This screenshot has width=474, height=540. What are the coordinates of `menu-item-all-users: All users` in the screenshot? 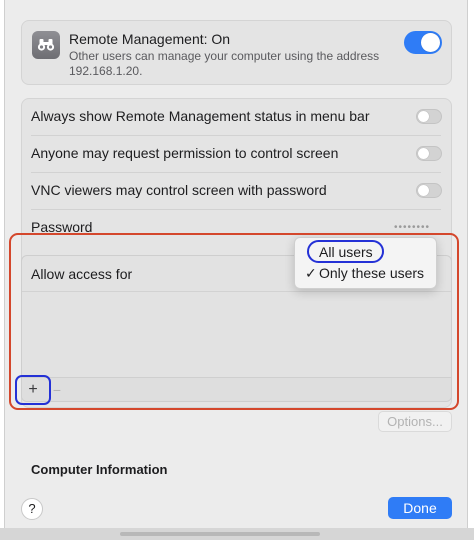 It's located at (365, 252).